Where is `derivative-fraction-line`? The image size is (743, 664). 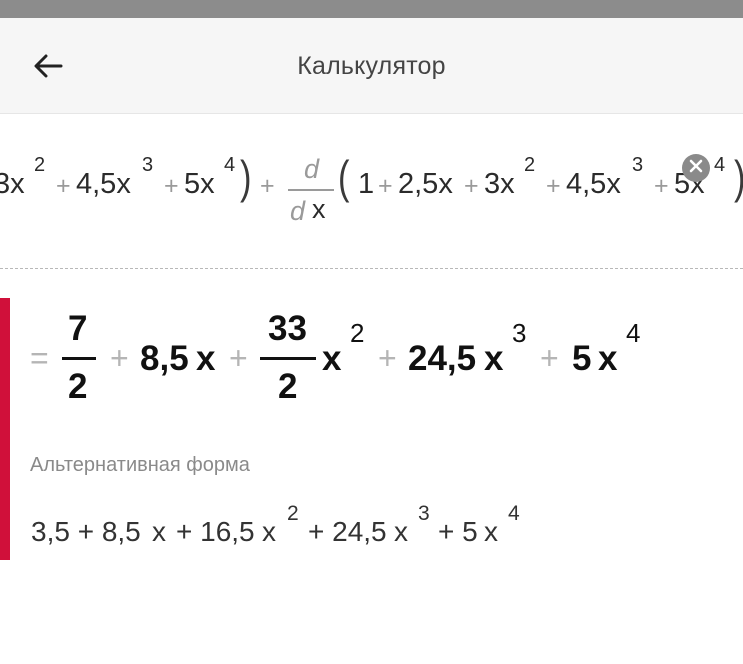 derivative-fraction-line is located at coordinates (311, 190).